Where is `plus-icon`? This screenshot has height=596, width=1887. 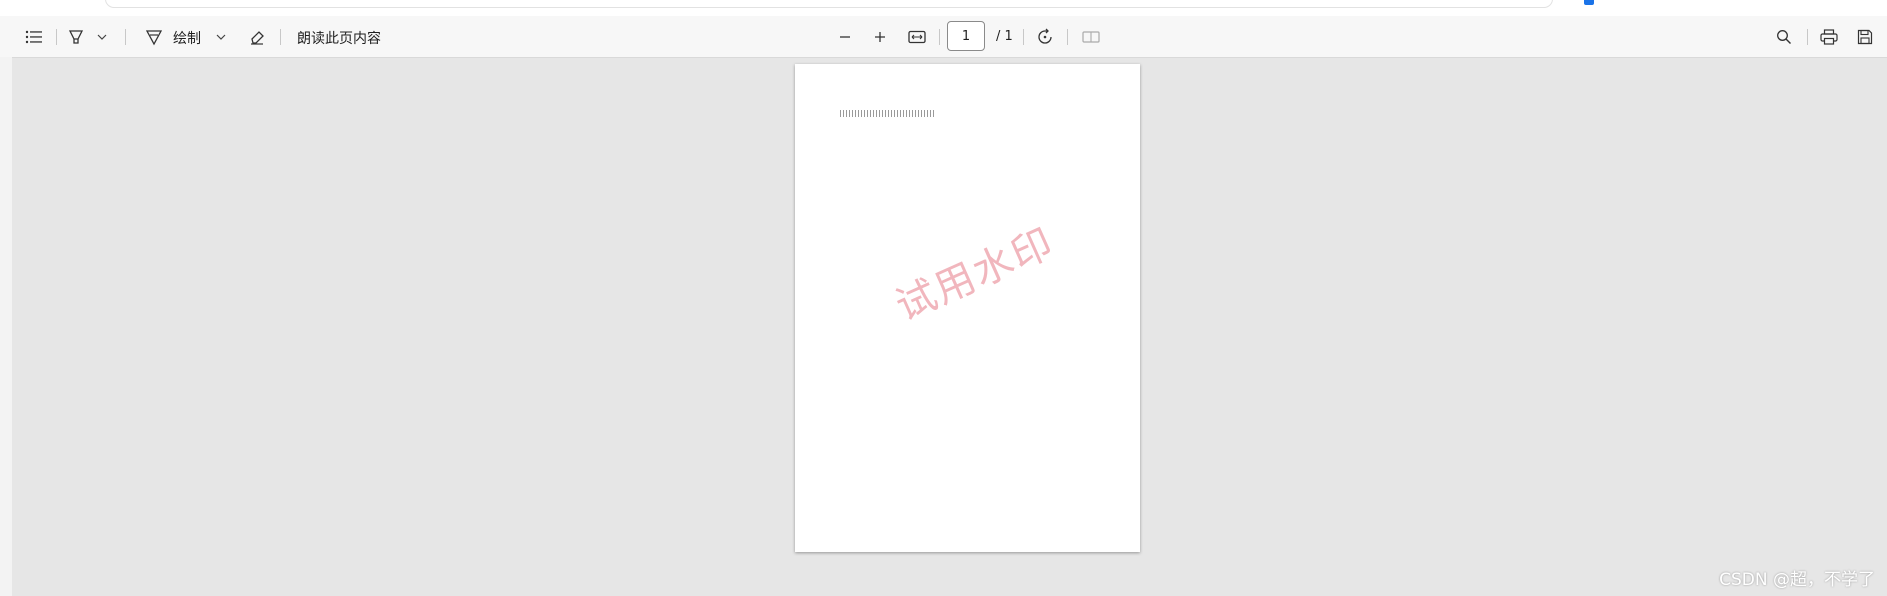
plus-icon is located at coordinates (880, 37).